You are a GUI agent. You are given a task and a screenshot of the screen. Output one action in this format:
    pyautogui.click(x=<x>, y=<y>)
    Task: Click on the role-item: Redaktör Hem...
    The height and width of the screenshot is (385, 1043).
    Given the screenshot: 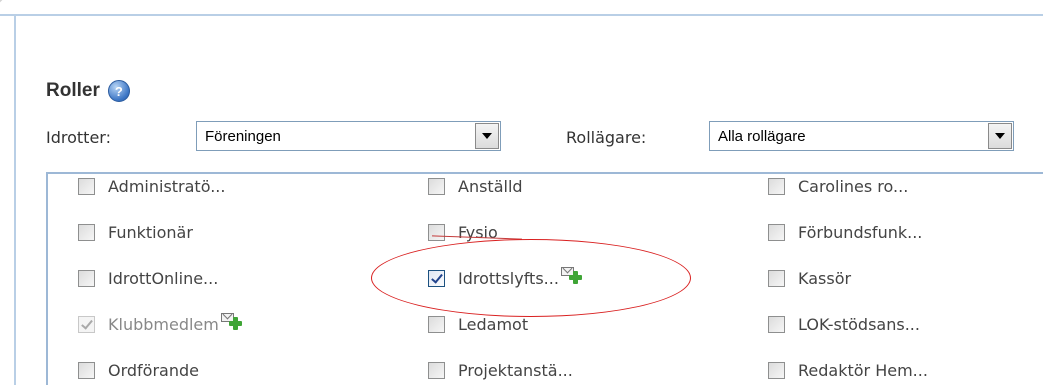 What is the action you would take?
    pyautogui.click(x=848, y=368)
    